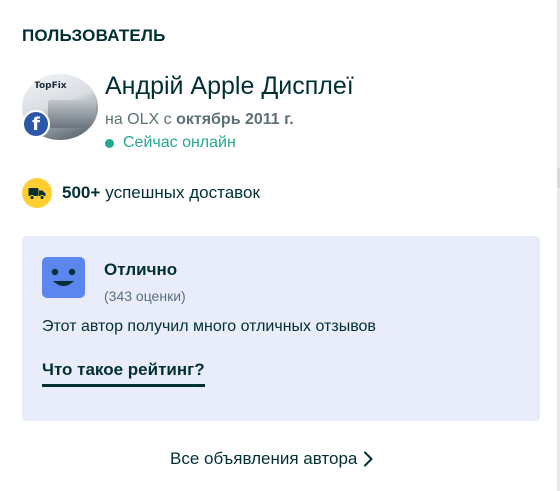  What do you see at coordinates (141, 269) in the screenshot?
I see `rating-title: Отлично` at bounding box center [141, 269].